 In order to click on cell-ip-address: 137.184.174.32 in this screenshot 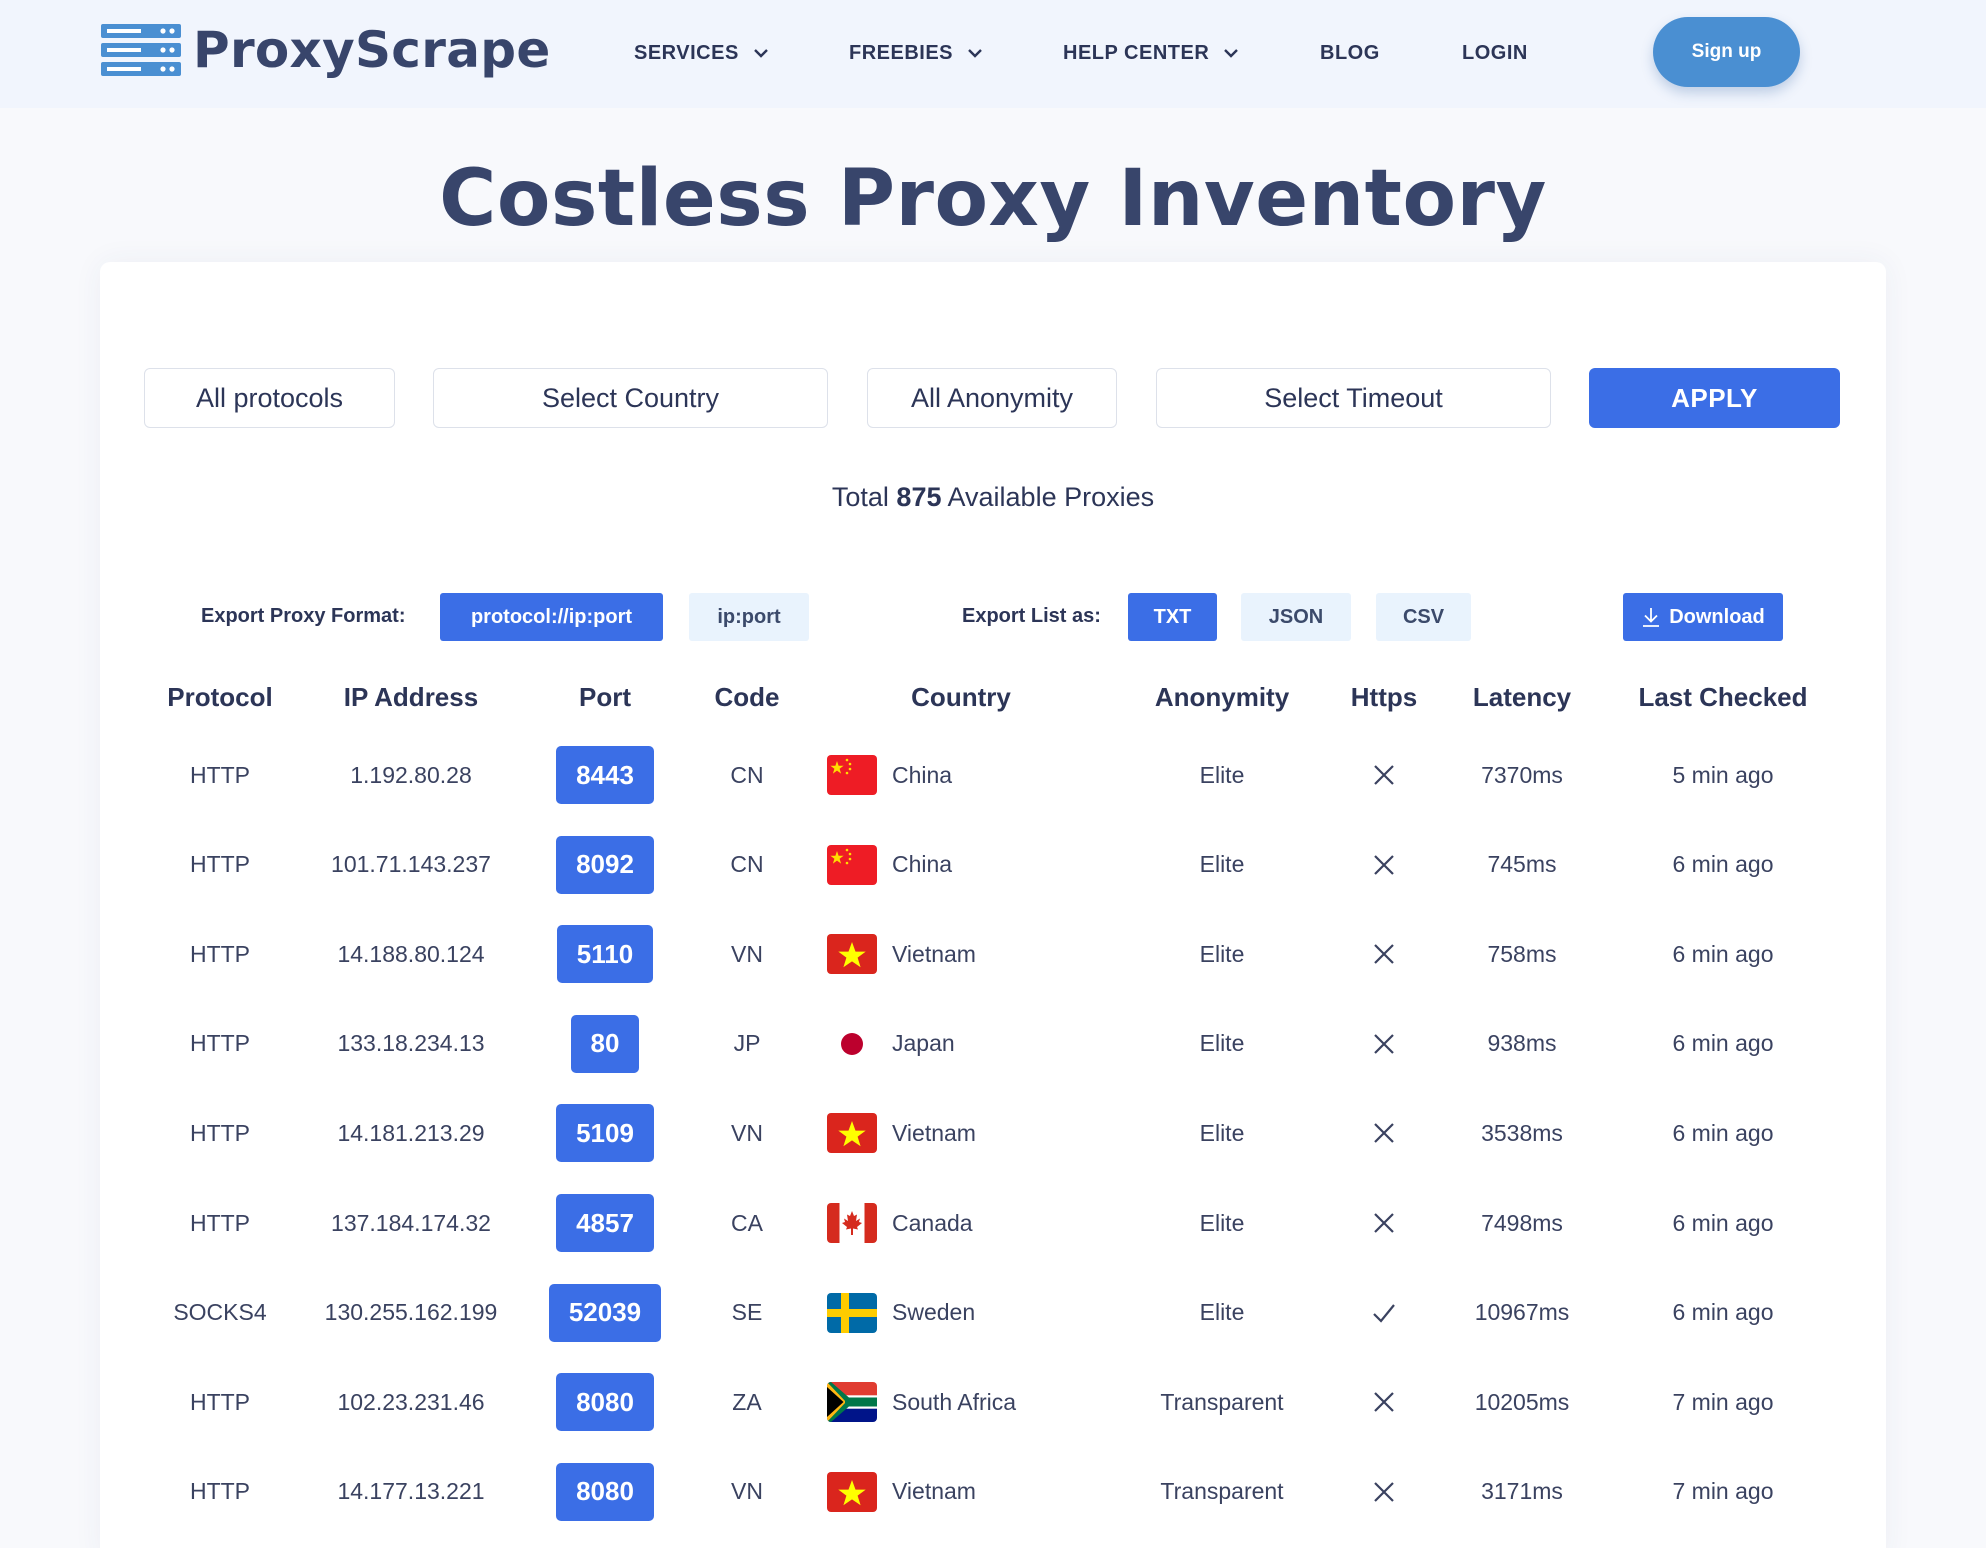, I will do `click(411, 1223)`.